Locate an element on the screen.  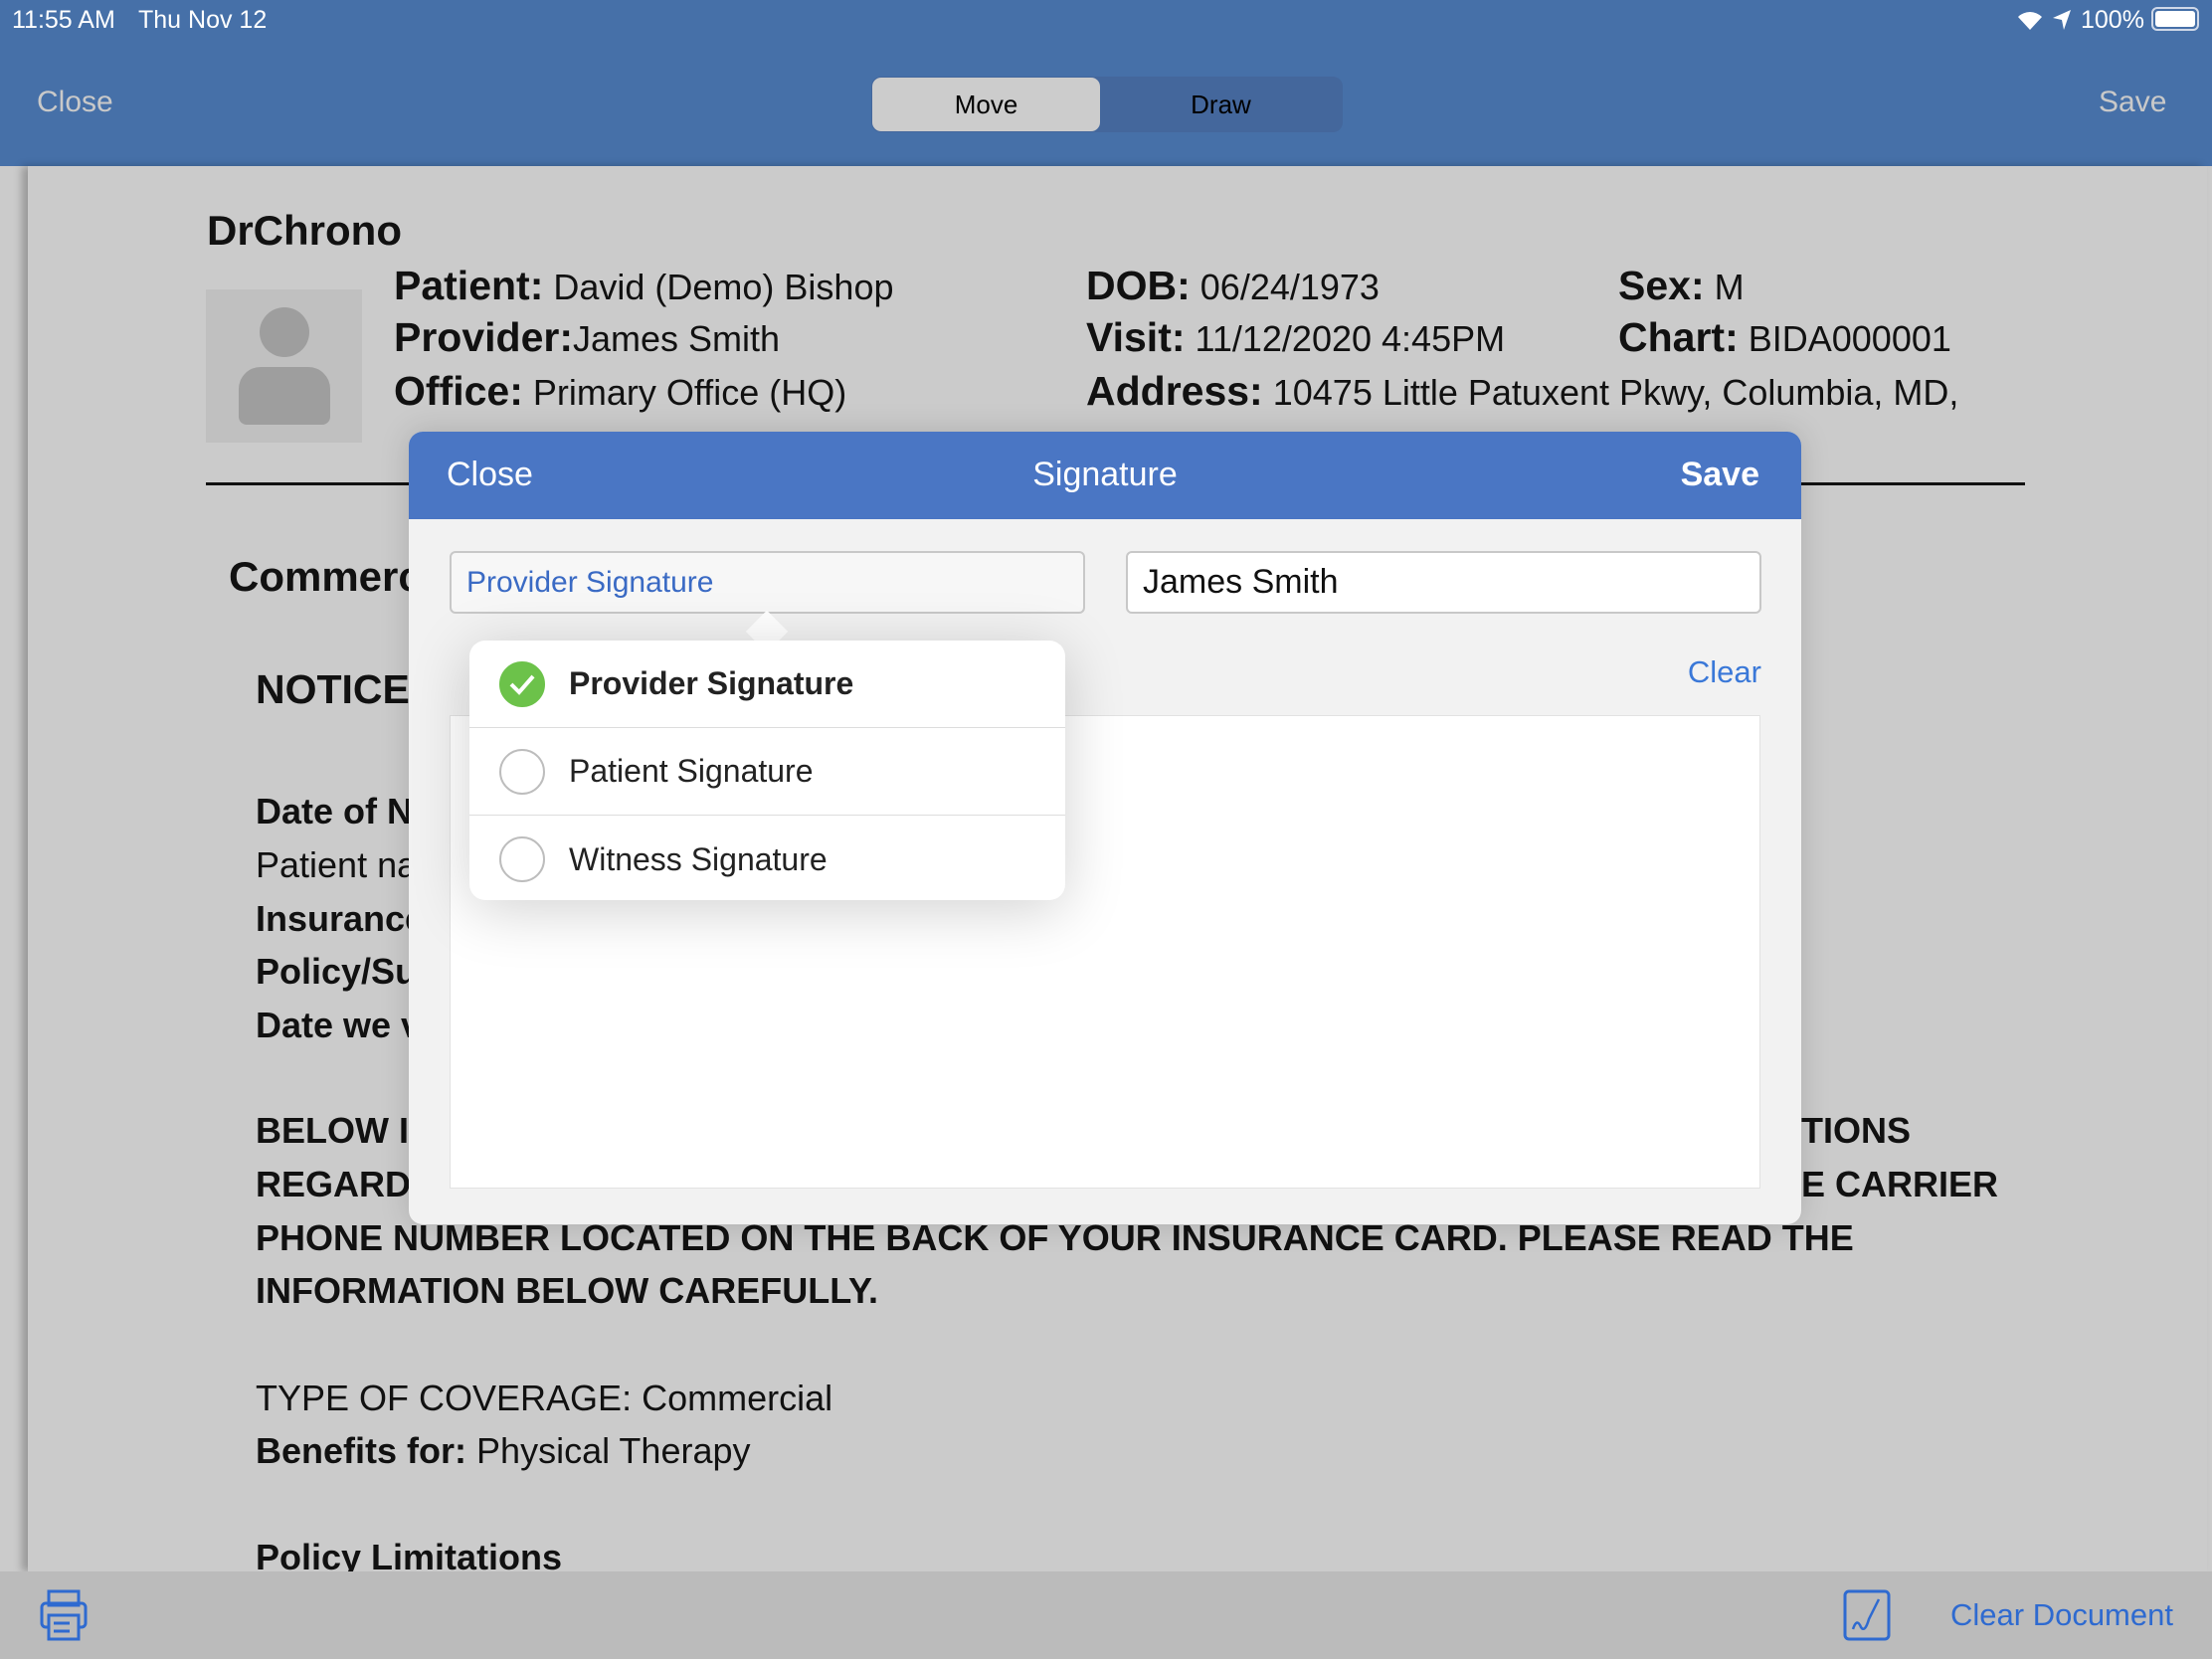
battery-percent: 100% is located at coordinates (2112, 20).